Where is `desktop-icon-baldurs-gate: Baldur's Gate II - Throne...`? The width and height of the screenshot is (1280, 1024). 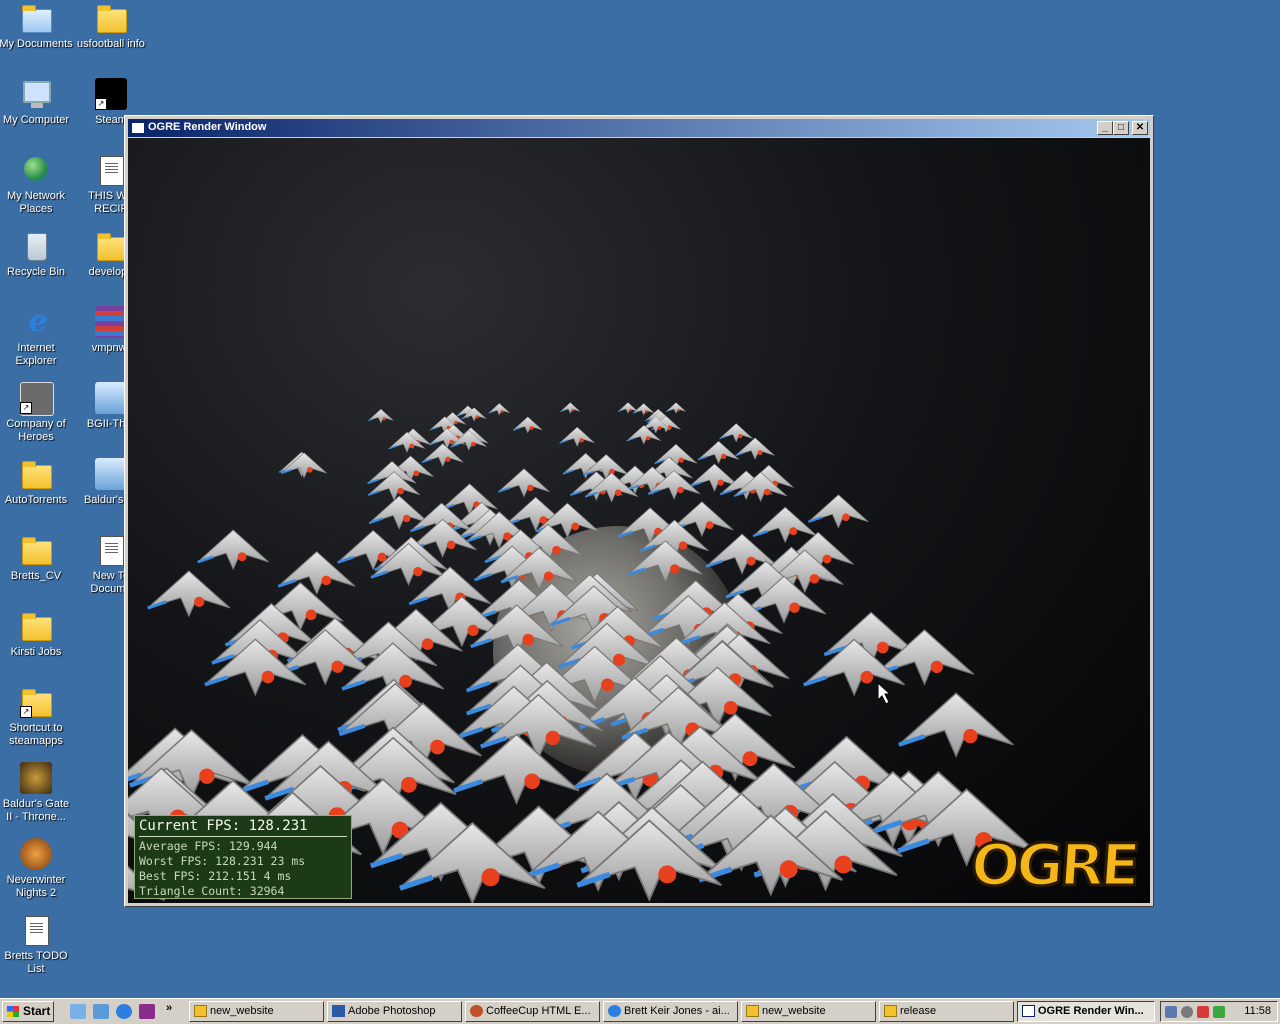 desktop-icon-baldurs-gate: Baldur's Gate II - Throne... is located at coordinates (37, 793).